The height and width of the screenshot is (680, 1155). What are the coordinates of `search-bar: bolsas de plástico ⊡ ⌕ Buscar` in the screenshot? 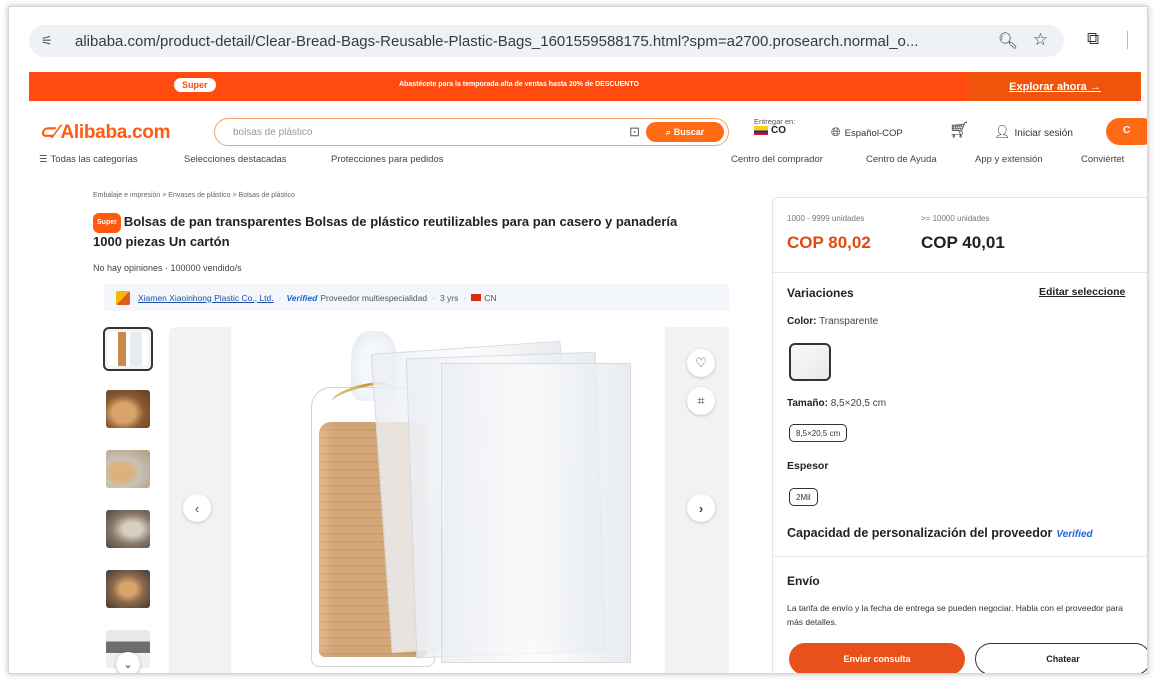 It's located at (471, 132).